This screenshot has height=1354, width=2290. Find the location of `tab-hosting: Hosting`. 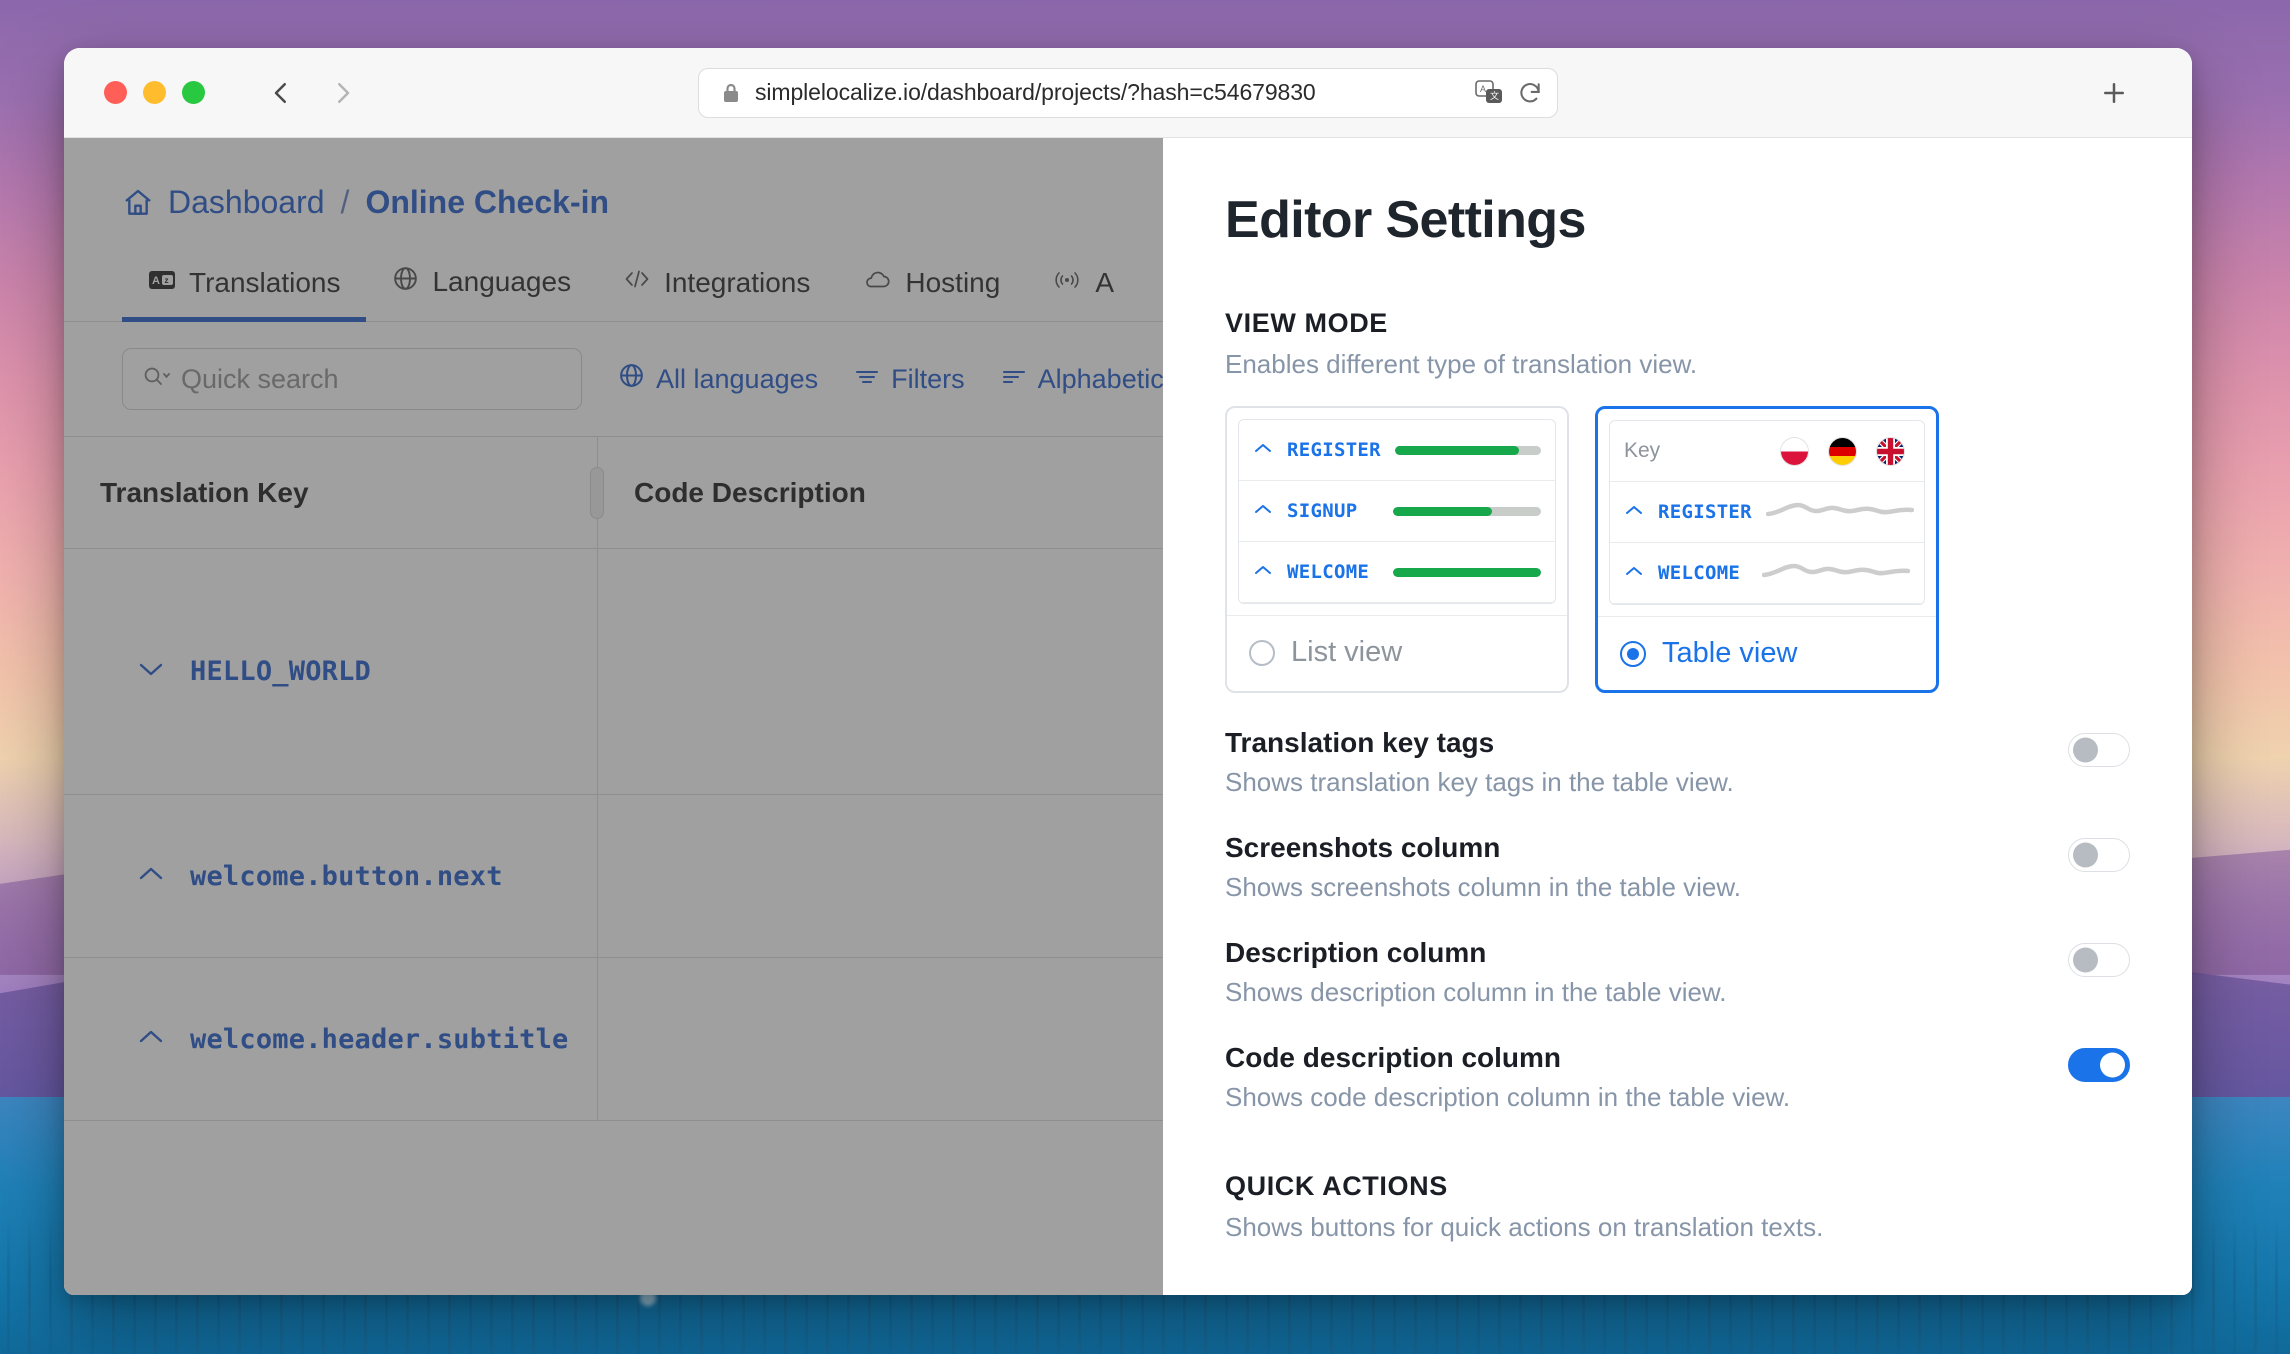

tab-hosting: Hosting is located at coordinates (931, 290).